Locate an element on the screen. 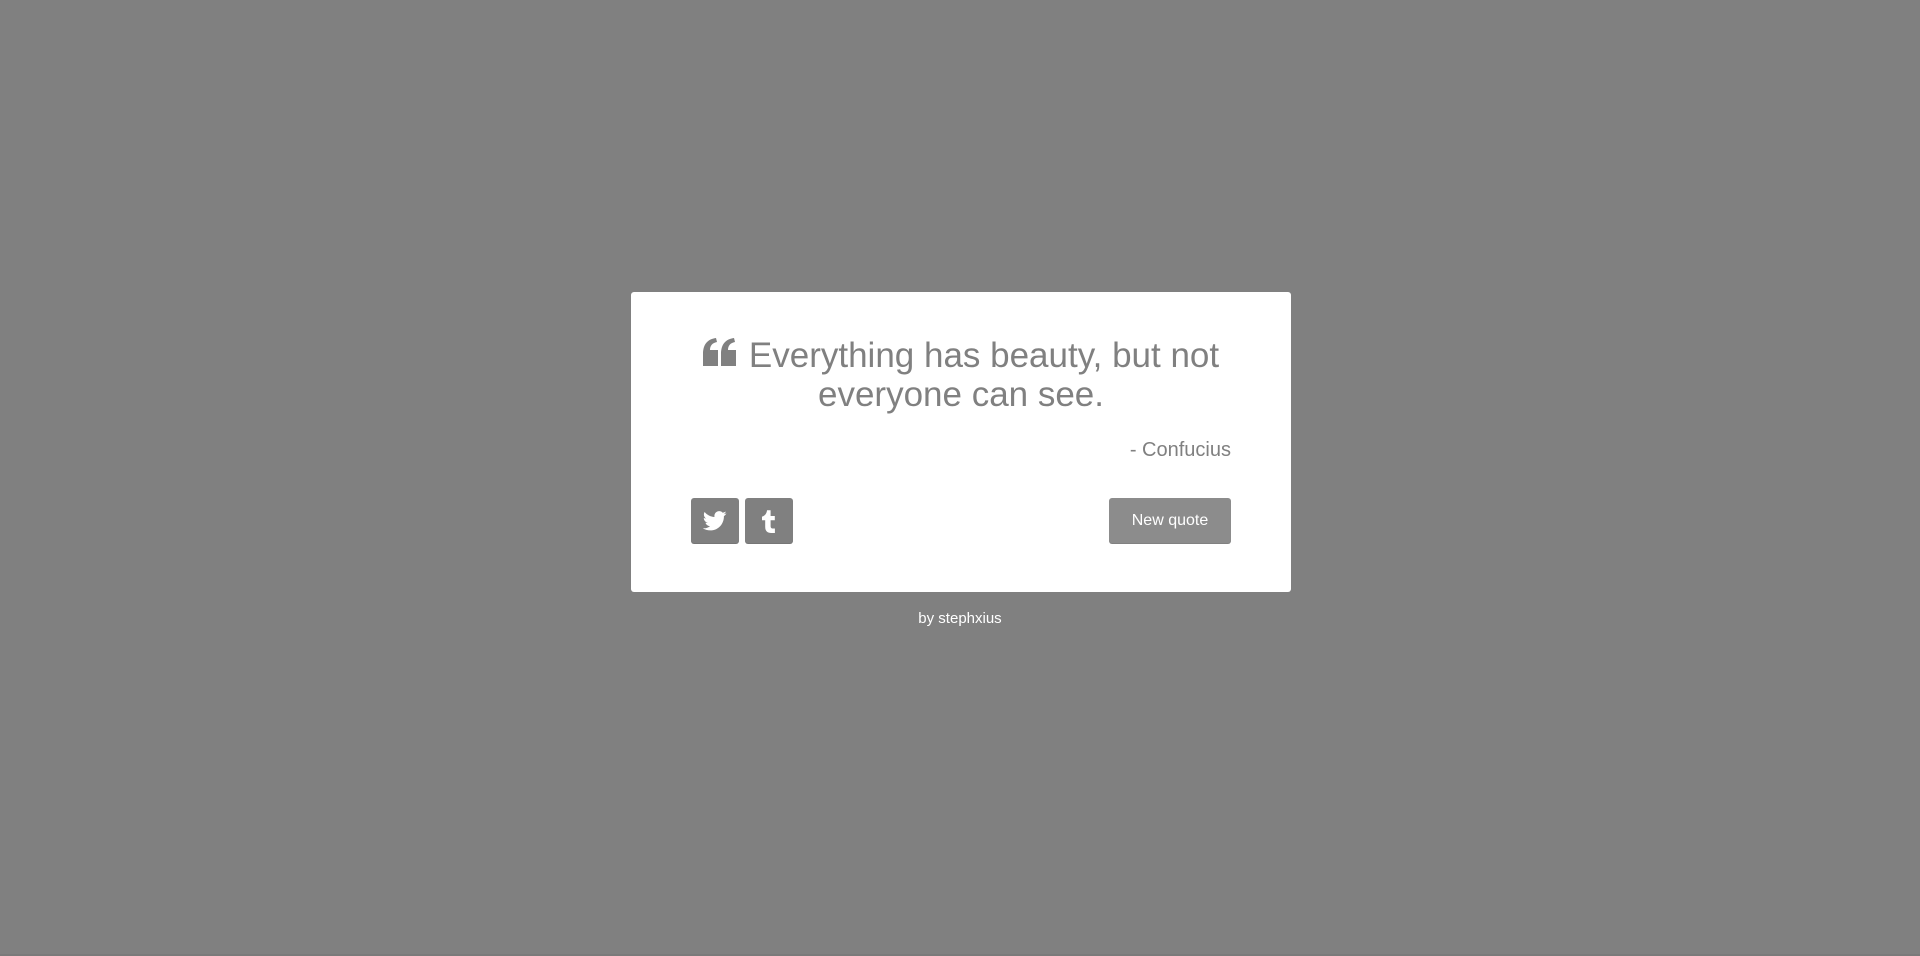  tumblr-icon is located at coordinates (769, 521).